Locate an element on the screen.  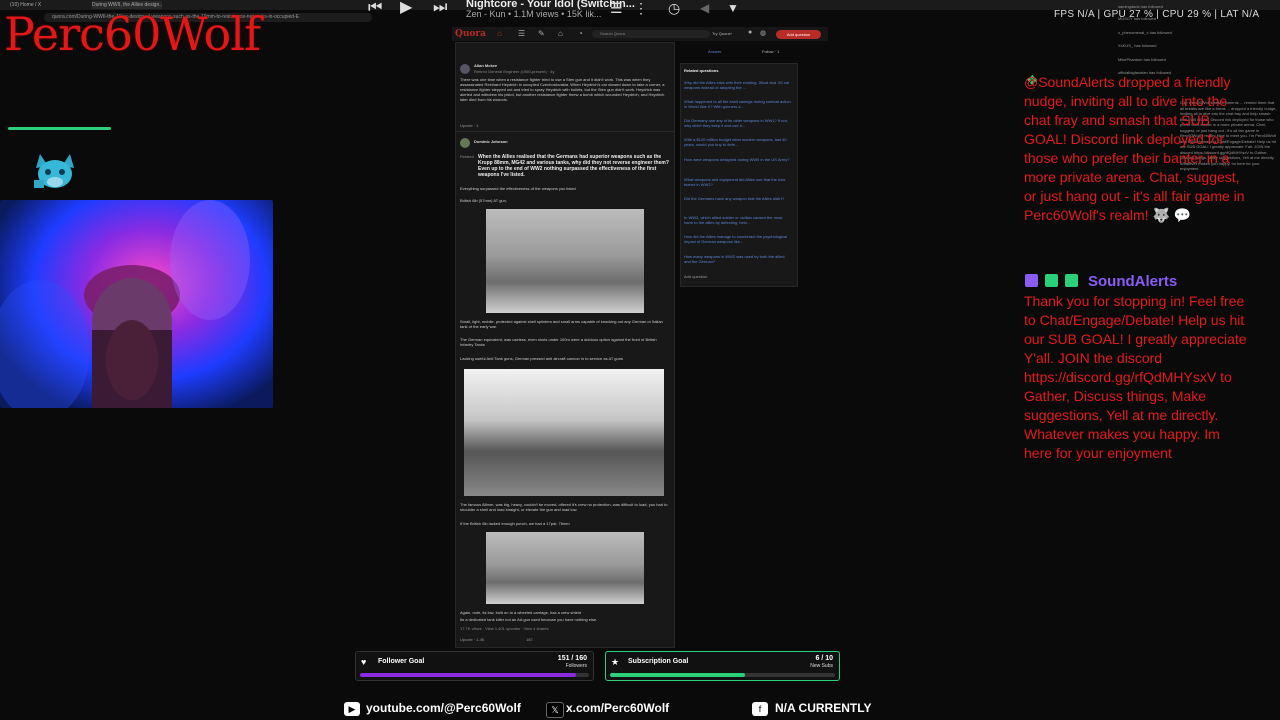
youtube-icon: ▶ is located at coordinates (352, 709).